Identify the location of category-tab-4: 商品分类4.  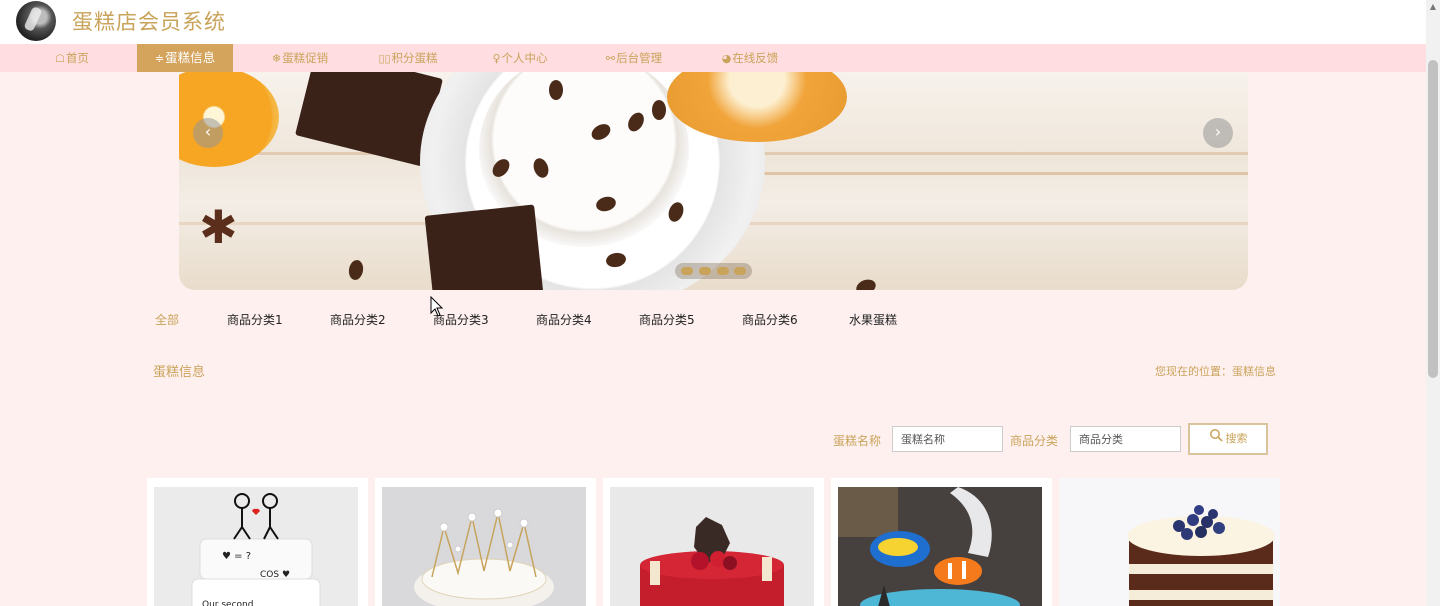
(564, 319).